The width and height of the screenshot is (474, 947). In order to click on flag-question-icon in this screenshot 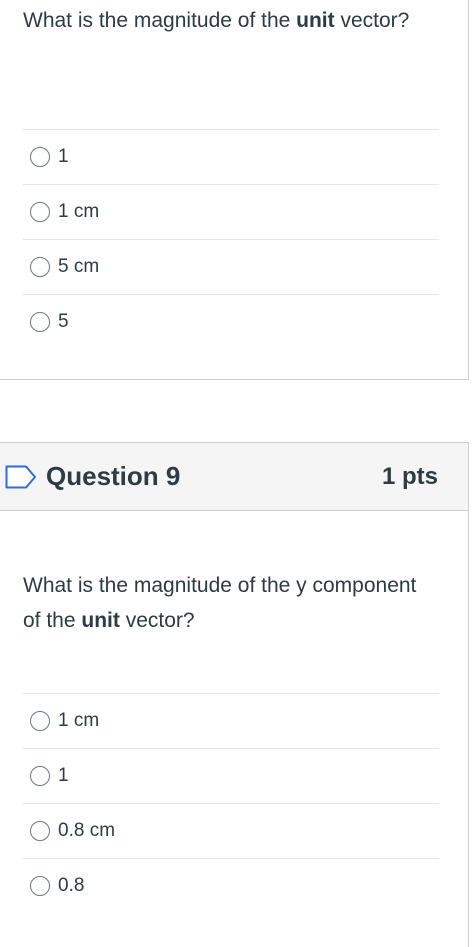, I will do `click(21, 477)`.